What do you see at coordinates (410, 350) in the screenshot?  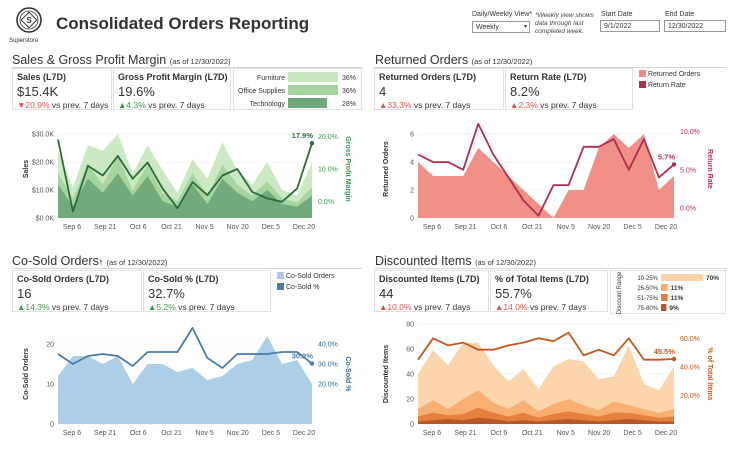 I see `y-tick-label: 60` at bounding box center [410, 350].